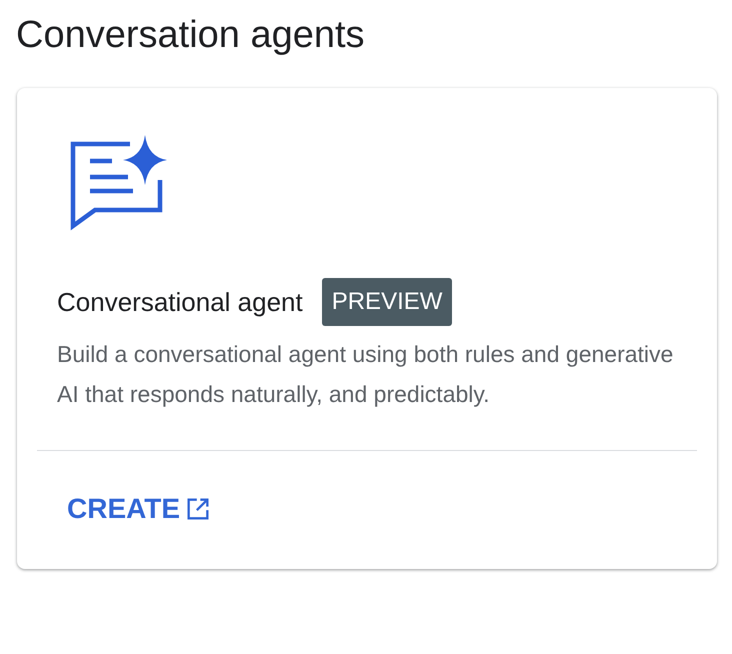 The height and width of the screenshot is (654, 732). I want to click on preview-badge: PREVIEW, so click(387, 302).